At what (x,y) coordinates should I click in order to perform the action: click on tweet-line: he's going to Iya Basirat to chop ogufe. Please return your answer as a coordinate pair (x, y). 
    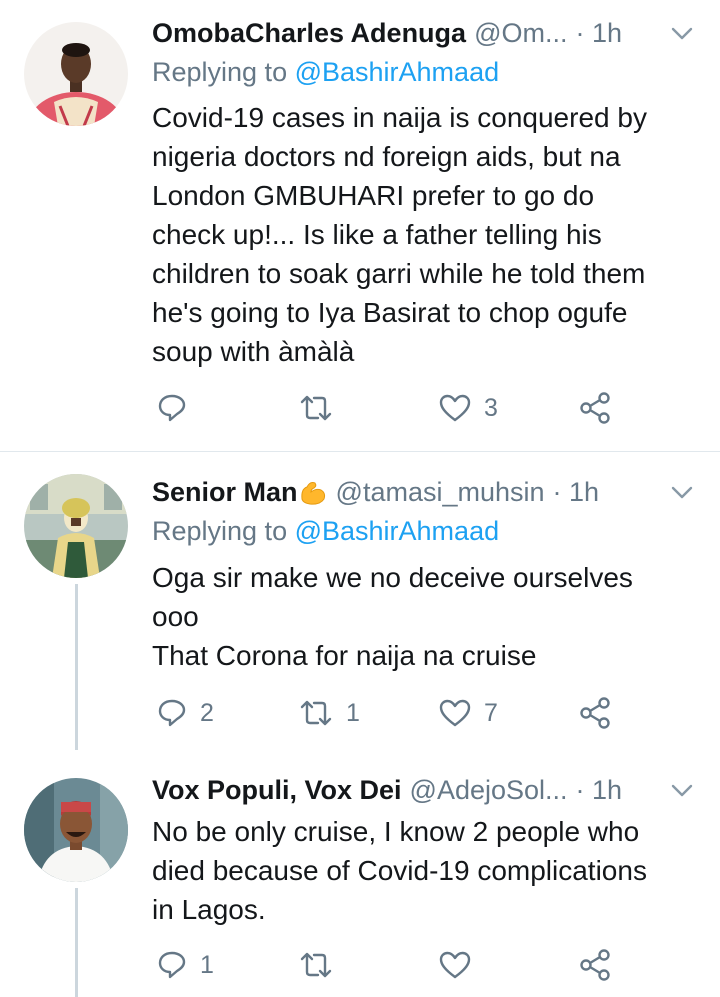
    Looking at the image, I should click on (390, 312).